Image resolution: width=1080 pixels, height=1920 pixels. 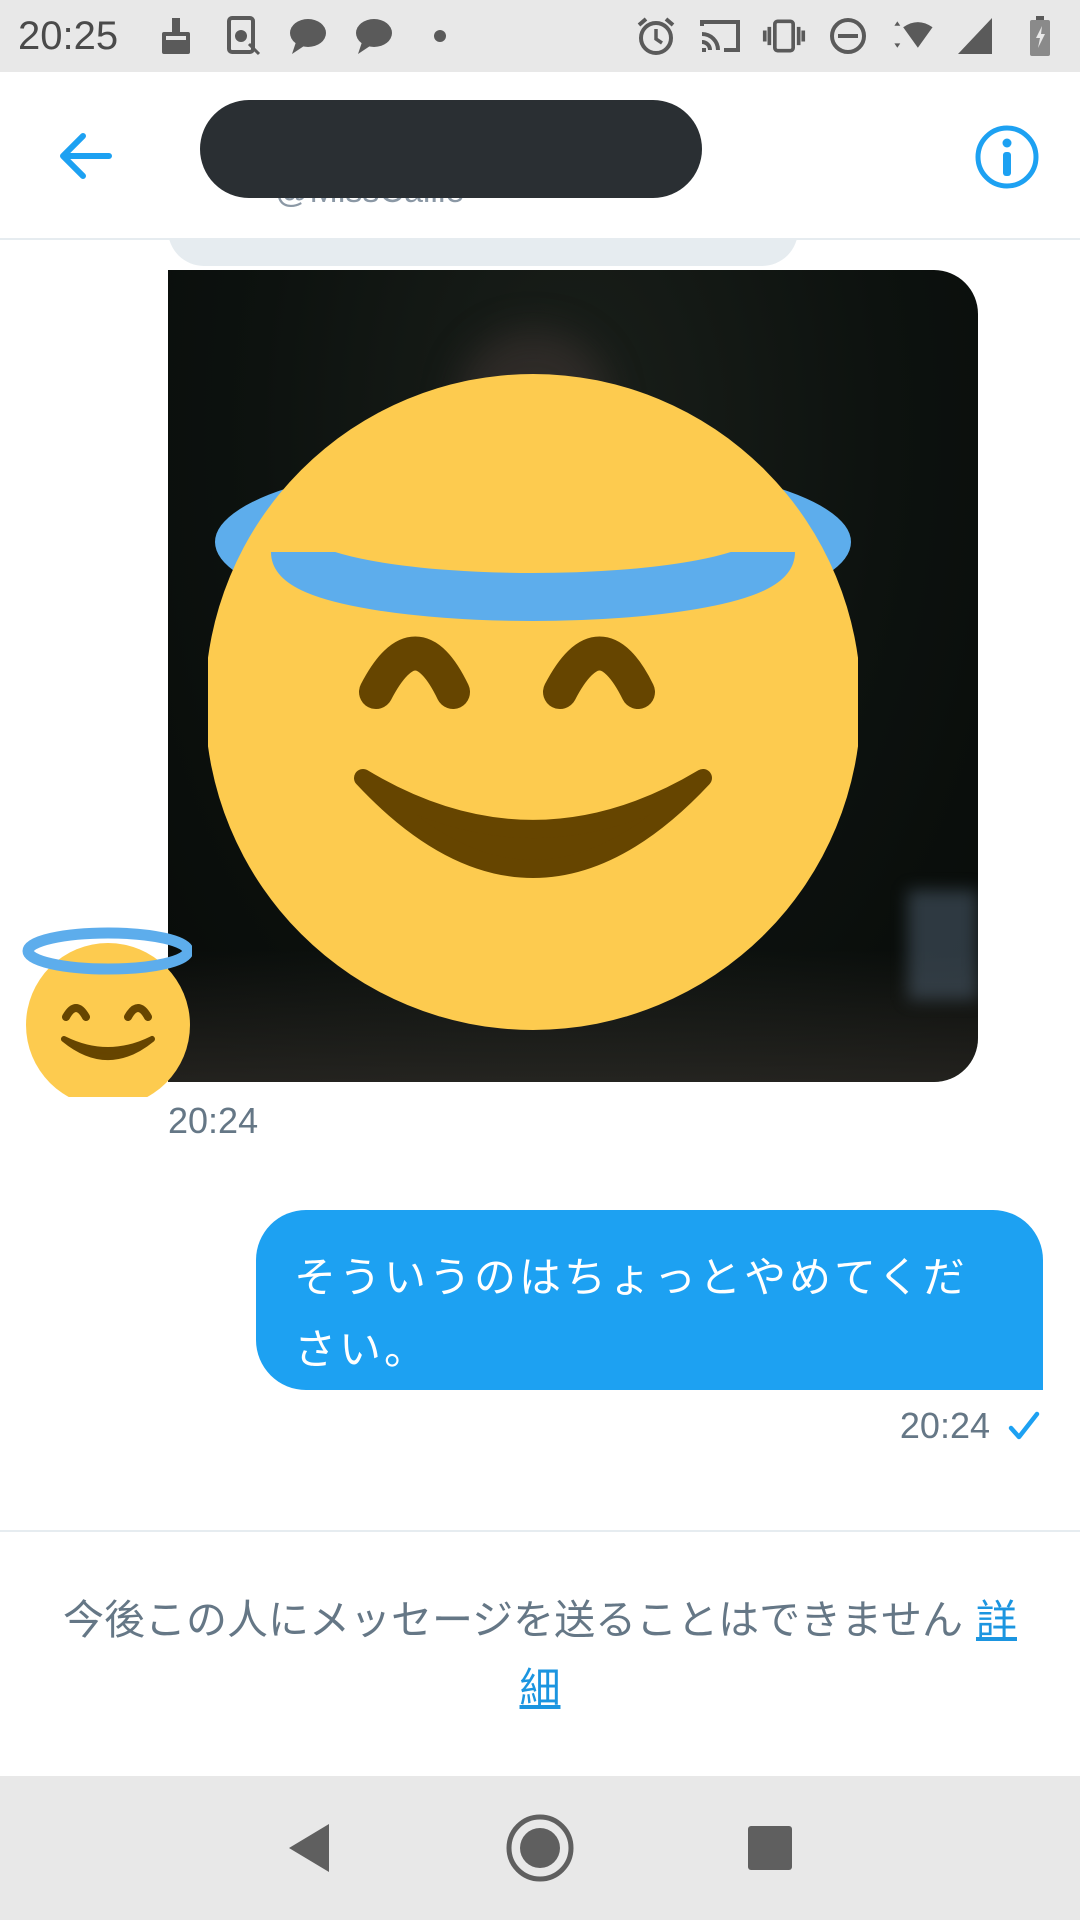 What do you see at coordinates (784, 36) in the screenshot?
I see `vibrate-icon` at bounding box center [784, 36].